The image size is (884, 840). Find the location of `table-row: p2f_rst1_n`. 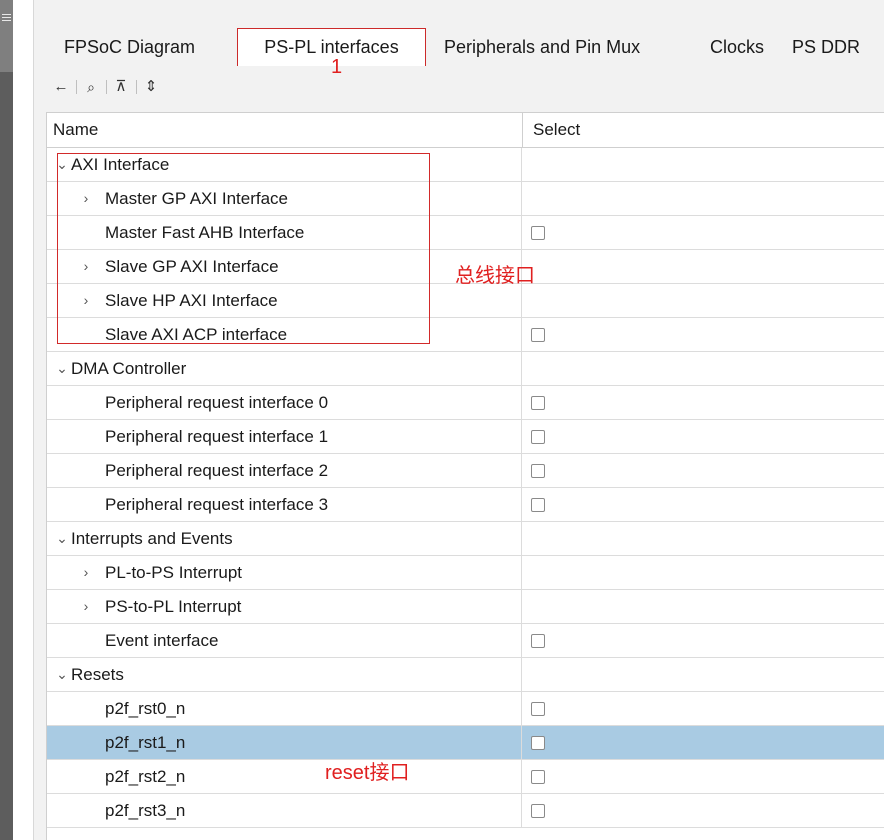

table-row: p2f_rst1_n is located at coordinates (465, 743).